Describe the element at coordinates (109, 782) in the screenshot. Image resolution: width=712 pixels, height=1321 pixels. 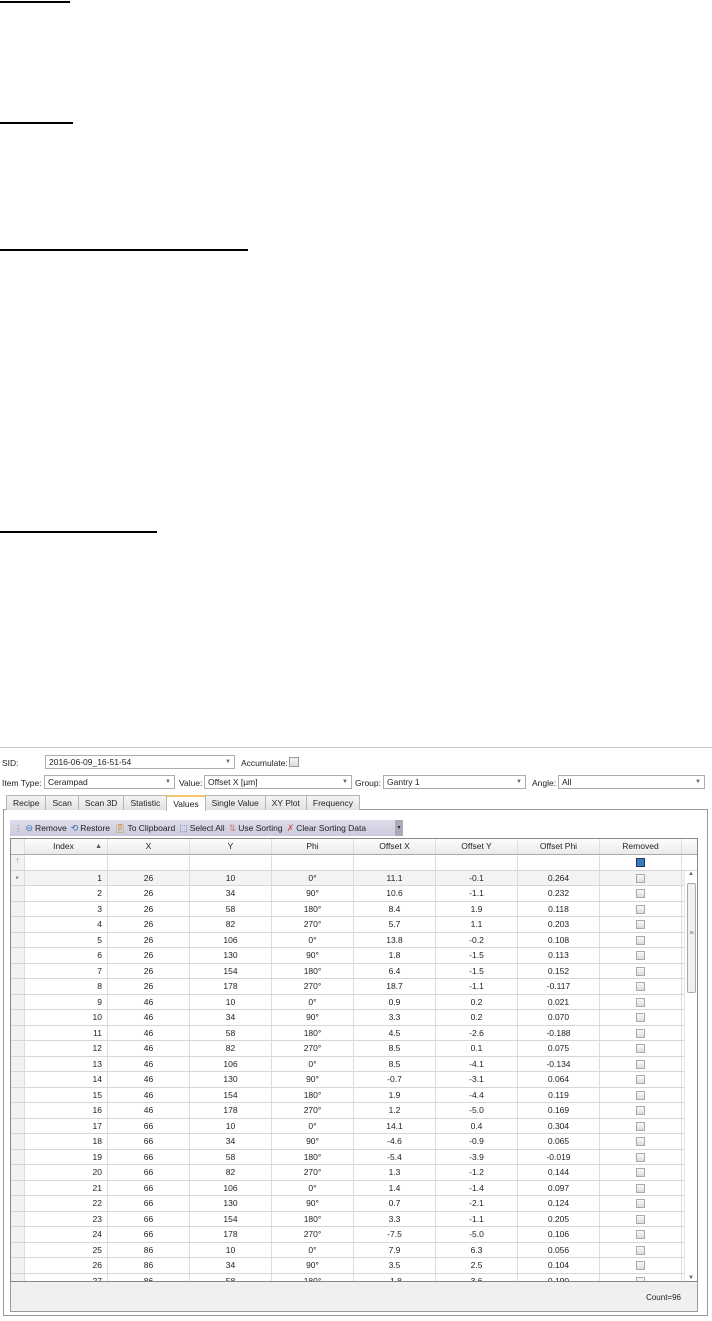
I see `item-type-dropdown: Cerampad ▼` at that location.